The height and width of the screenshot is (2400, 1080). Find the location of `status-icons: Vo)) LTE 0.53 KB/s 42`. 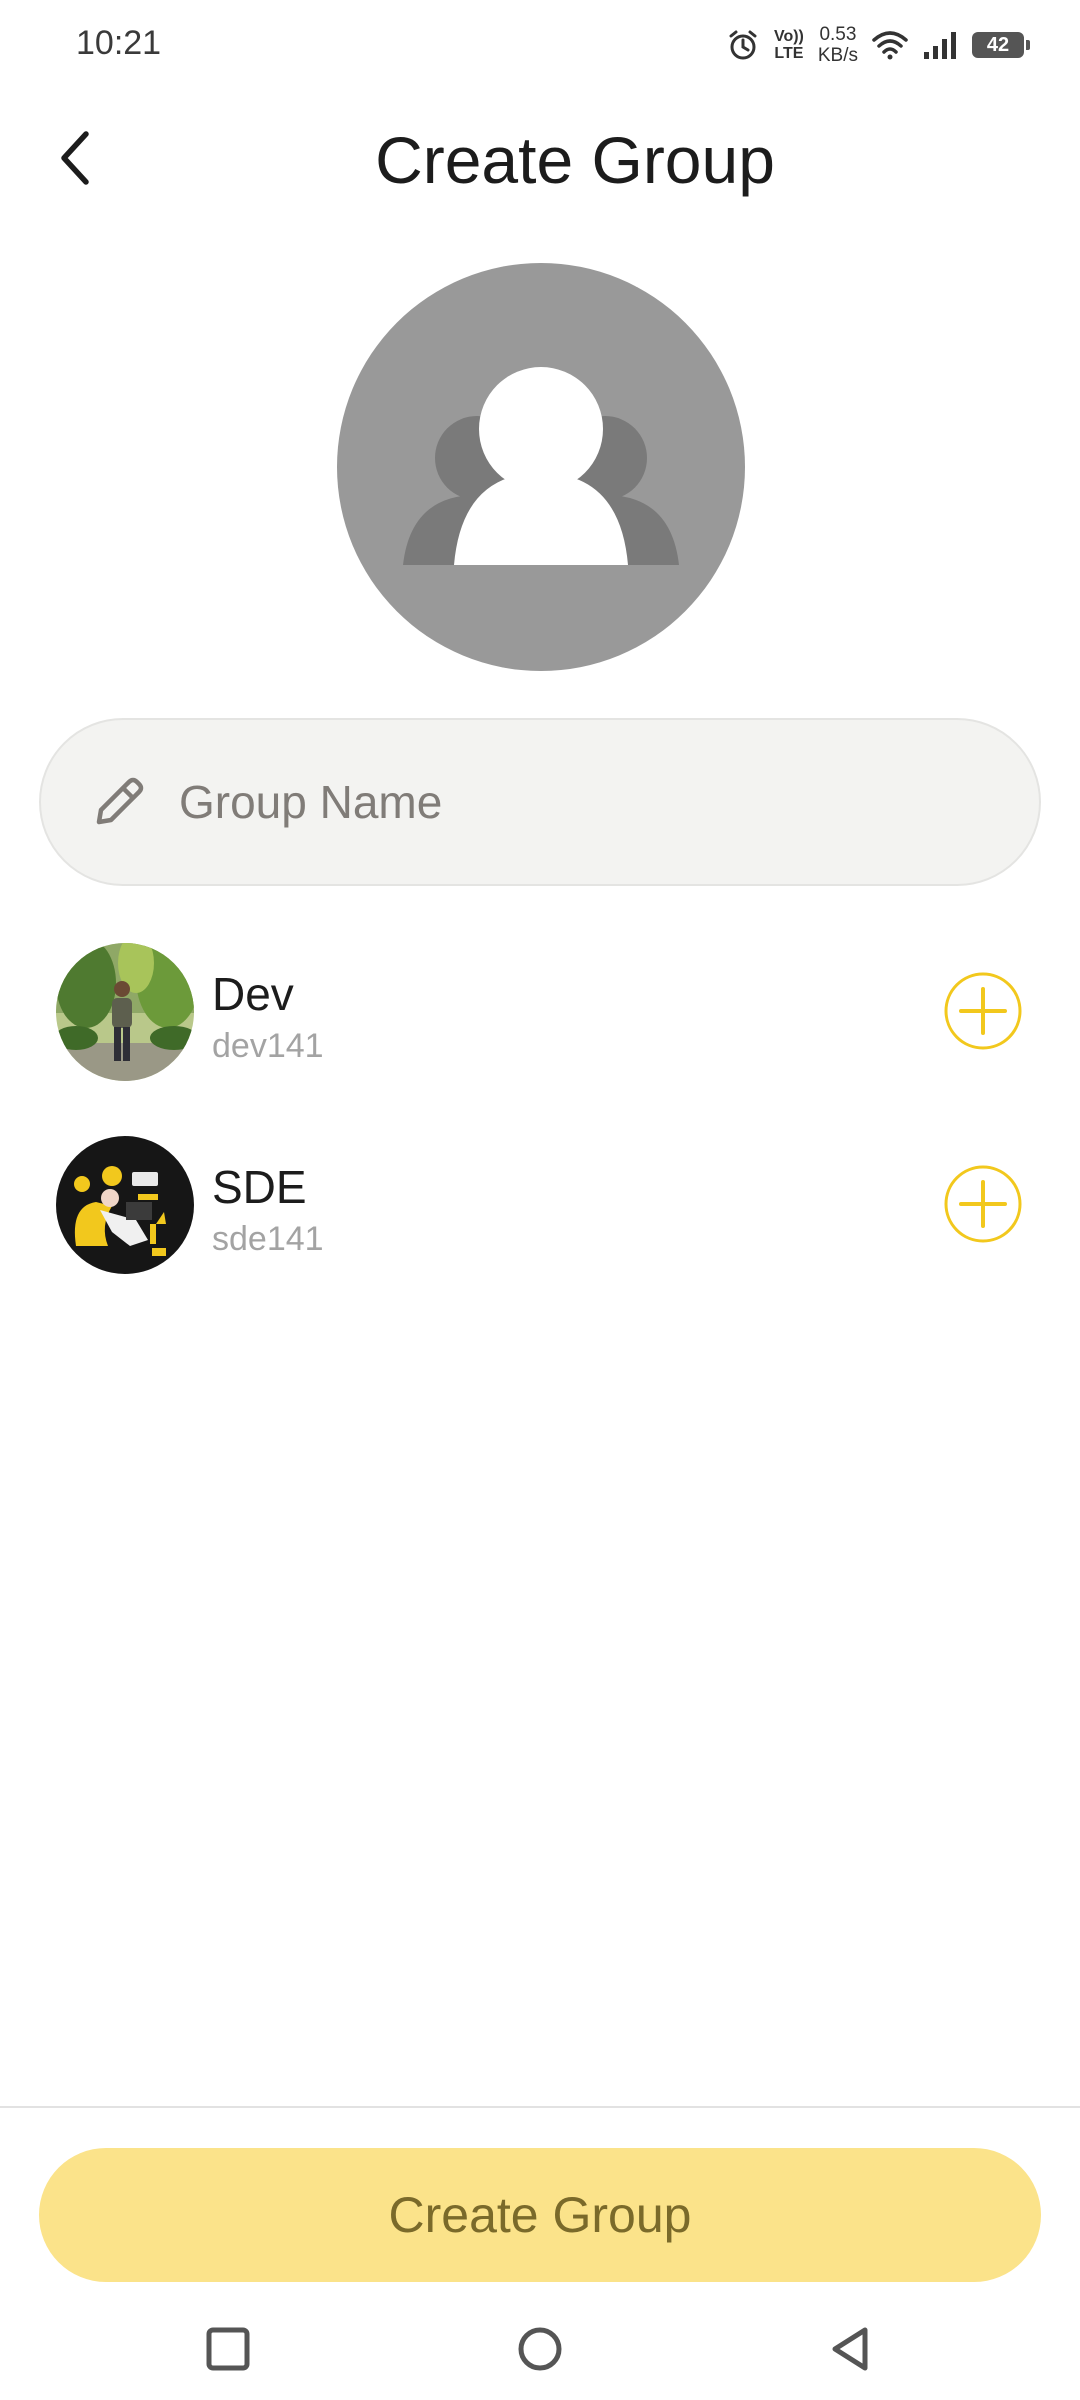

status-icons: Vo)) LTE 0.53 KB/s 42 is located at coordinates (878, 45).